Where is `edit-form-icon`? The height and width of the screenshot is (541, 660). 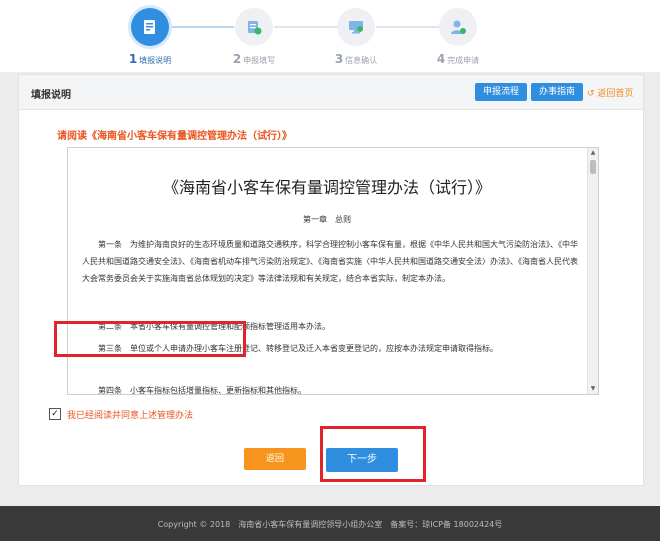 edit-form-icon is located at coordinates (254, 27).